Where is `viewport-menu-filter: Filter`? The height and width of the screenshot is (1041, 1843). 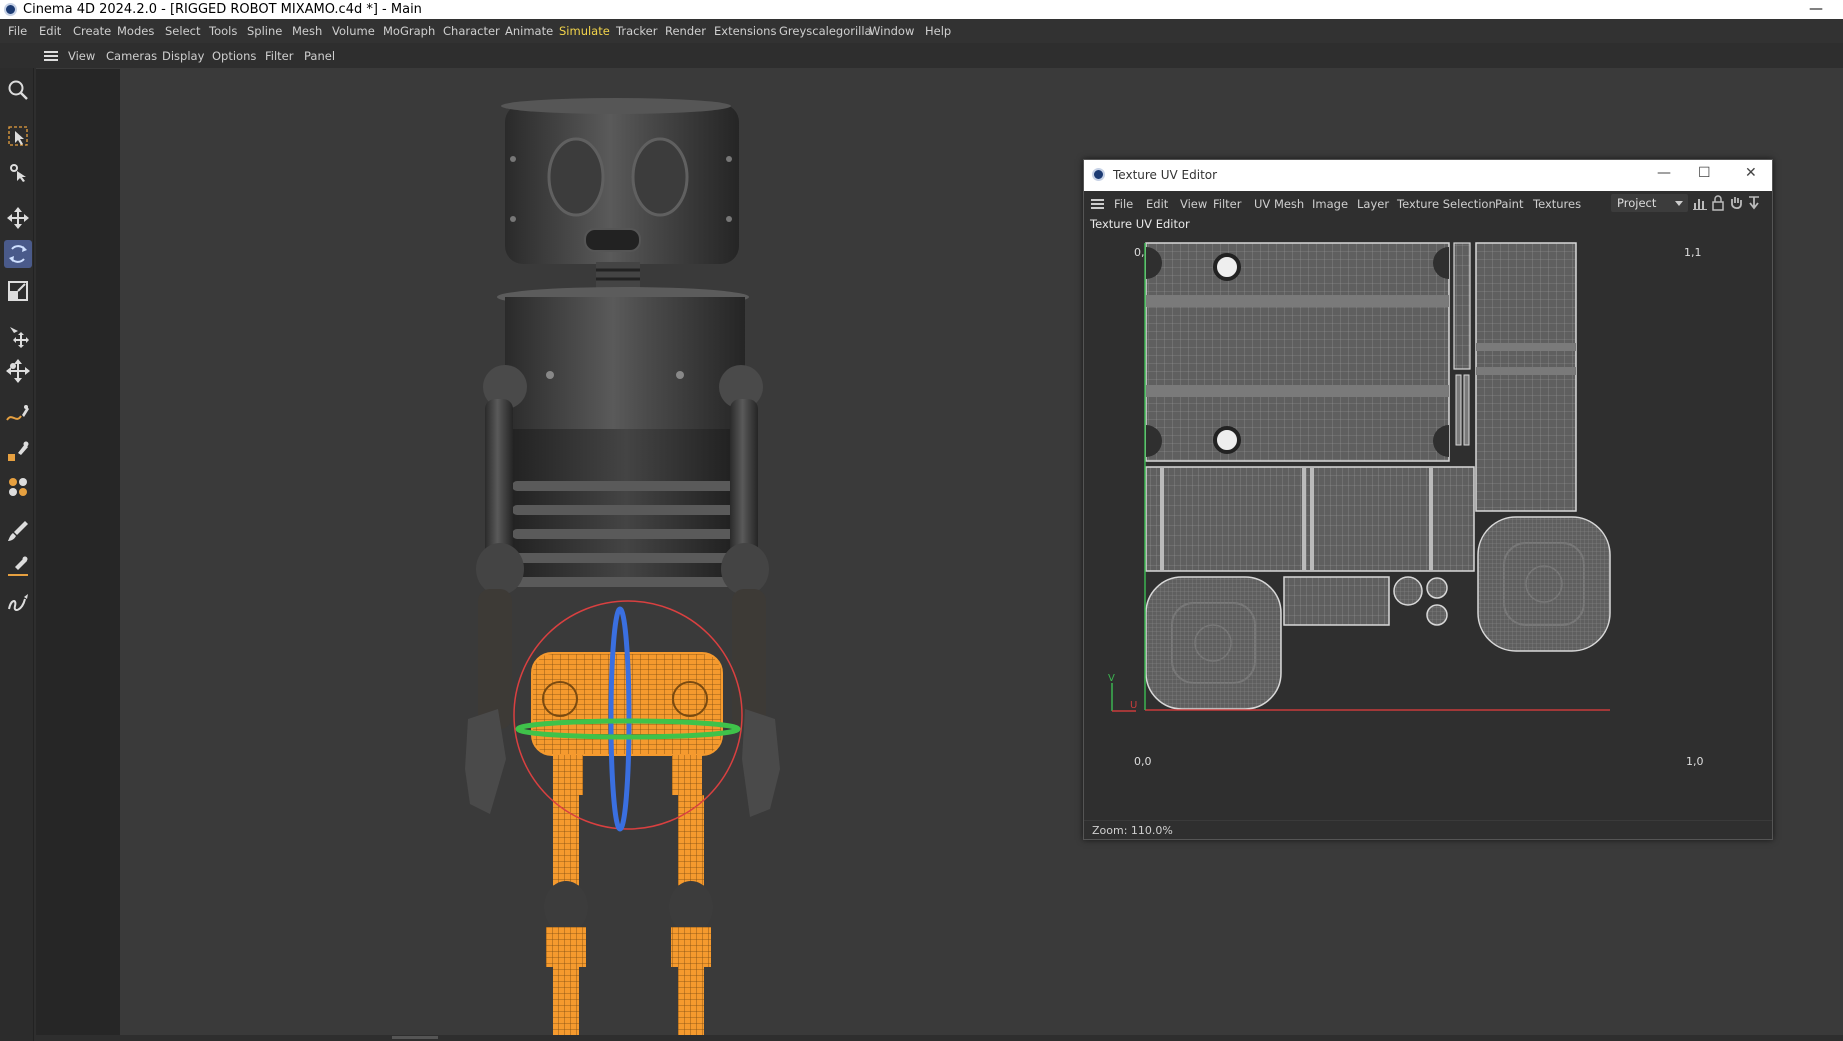 viewport-menu-filter: Filter is located at coordinates (279, 56).